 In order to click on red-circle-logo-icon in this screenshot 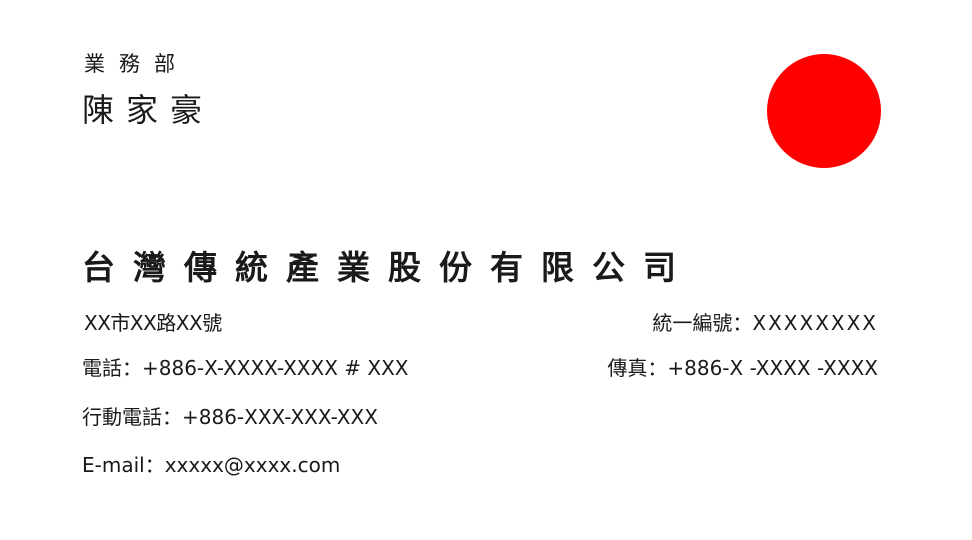, I will do `click(824, 111)`.